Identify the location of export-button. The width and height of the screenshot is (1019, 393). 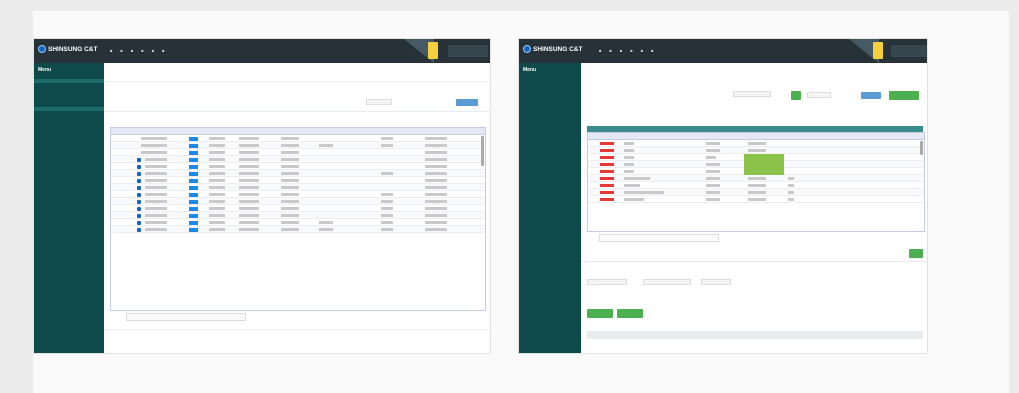
(904, 95).